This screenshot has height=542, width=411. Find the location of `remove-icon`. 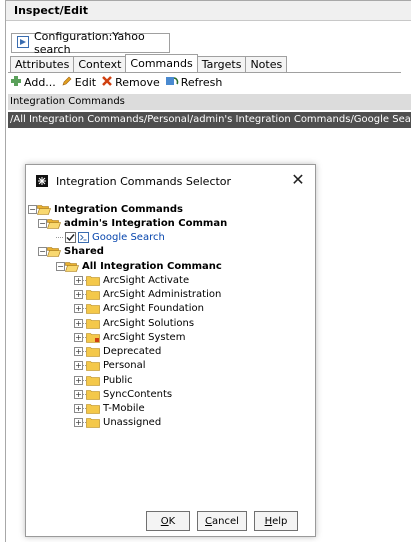

remove-icon is located at coordinates (107, 82).